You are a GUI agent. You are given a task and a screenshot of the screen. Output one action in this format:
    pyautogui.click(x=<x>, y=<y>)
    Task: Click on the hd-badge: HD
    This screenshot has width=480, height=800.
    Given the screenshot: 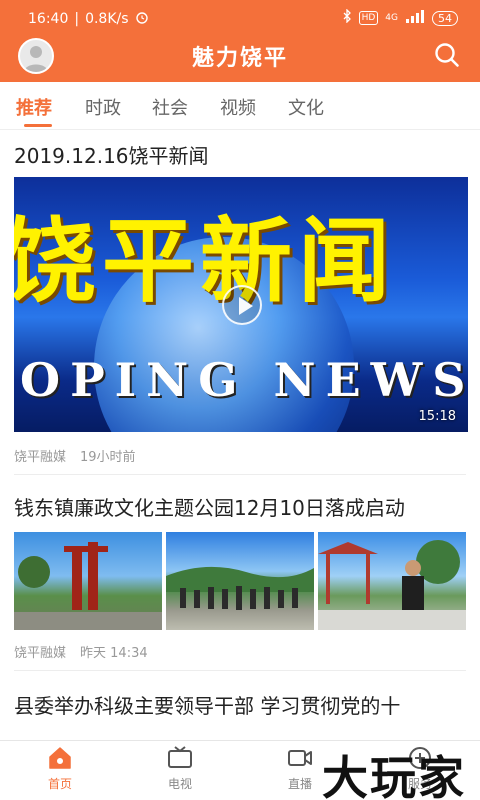 What is the action you would take?
    pyautogui.click(x=368, y=18)
    